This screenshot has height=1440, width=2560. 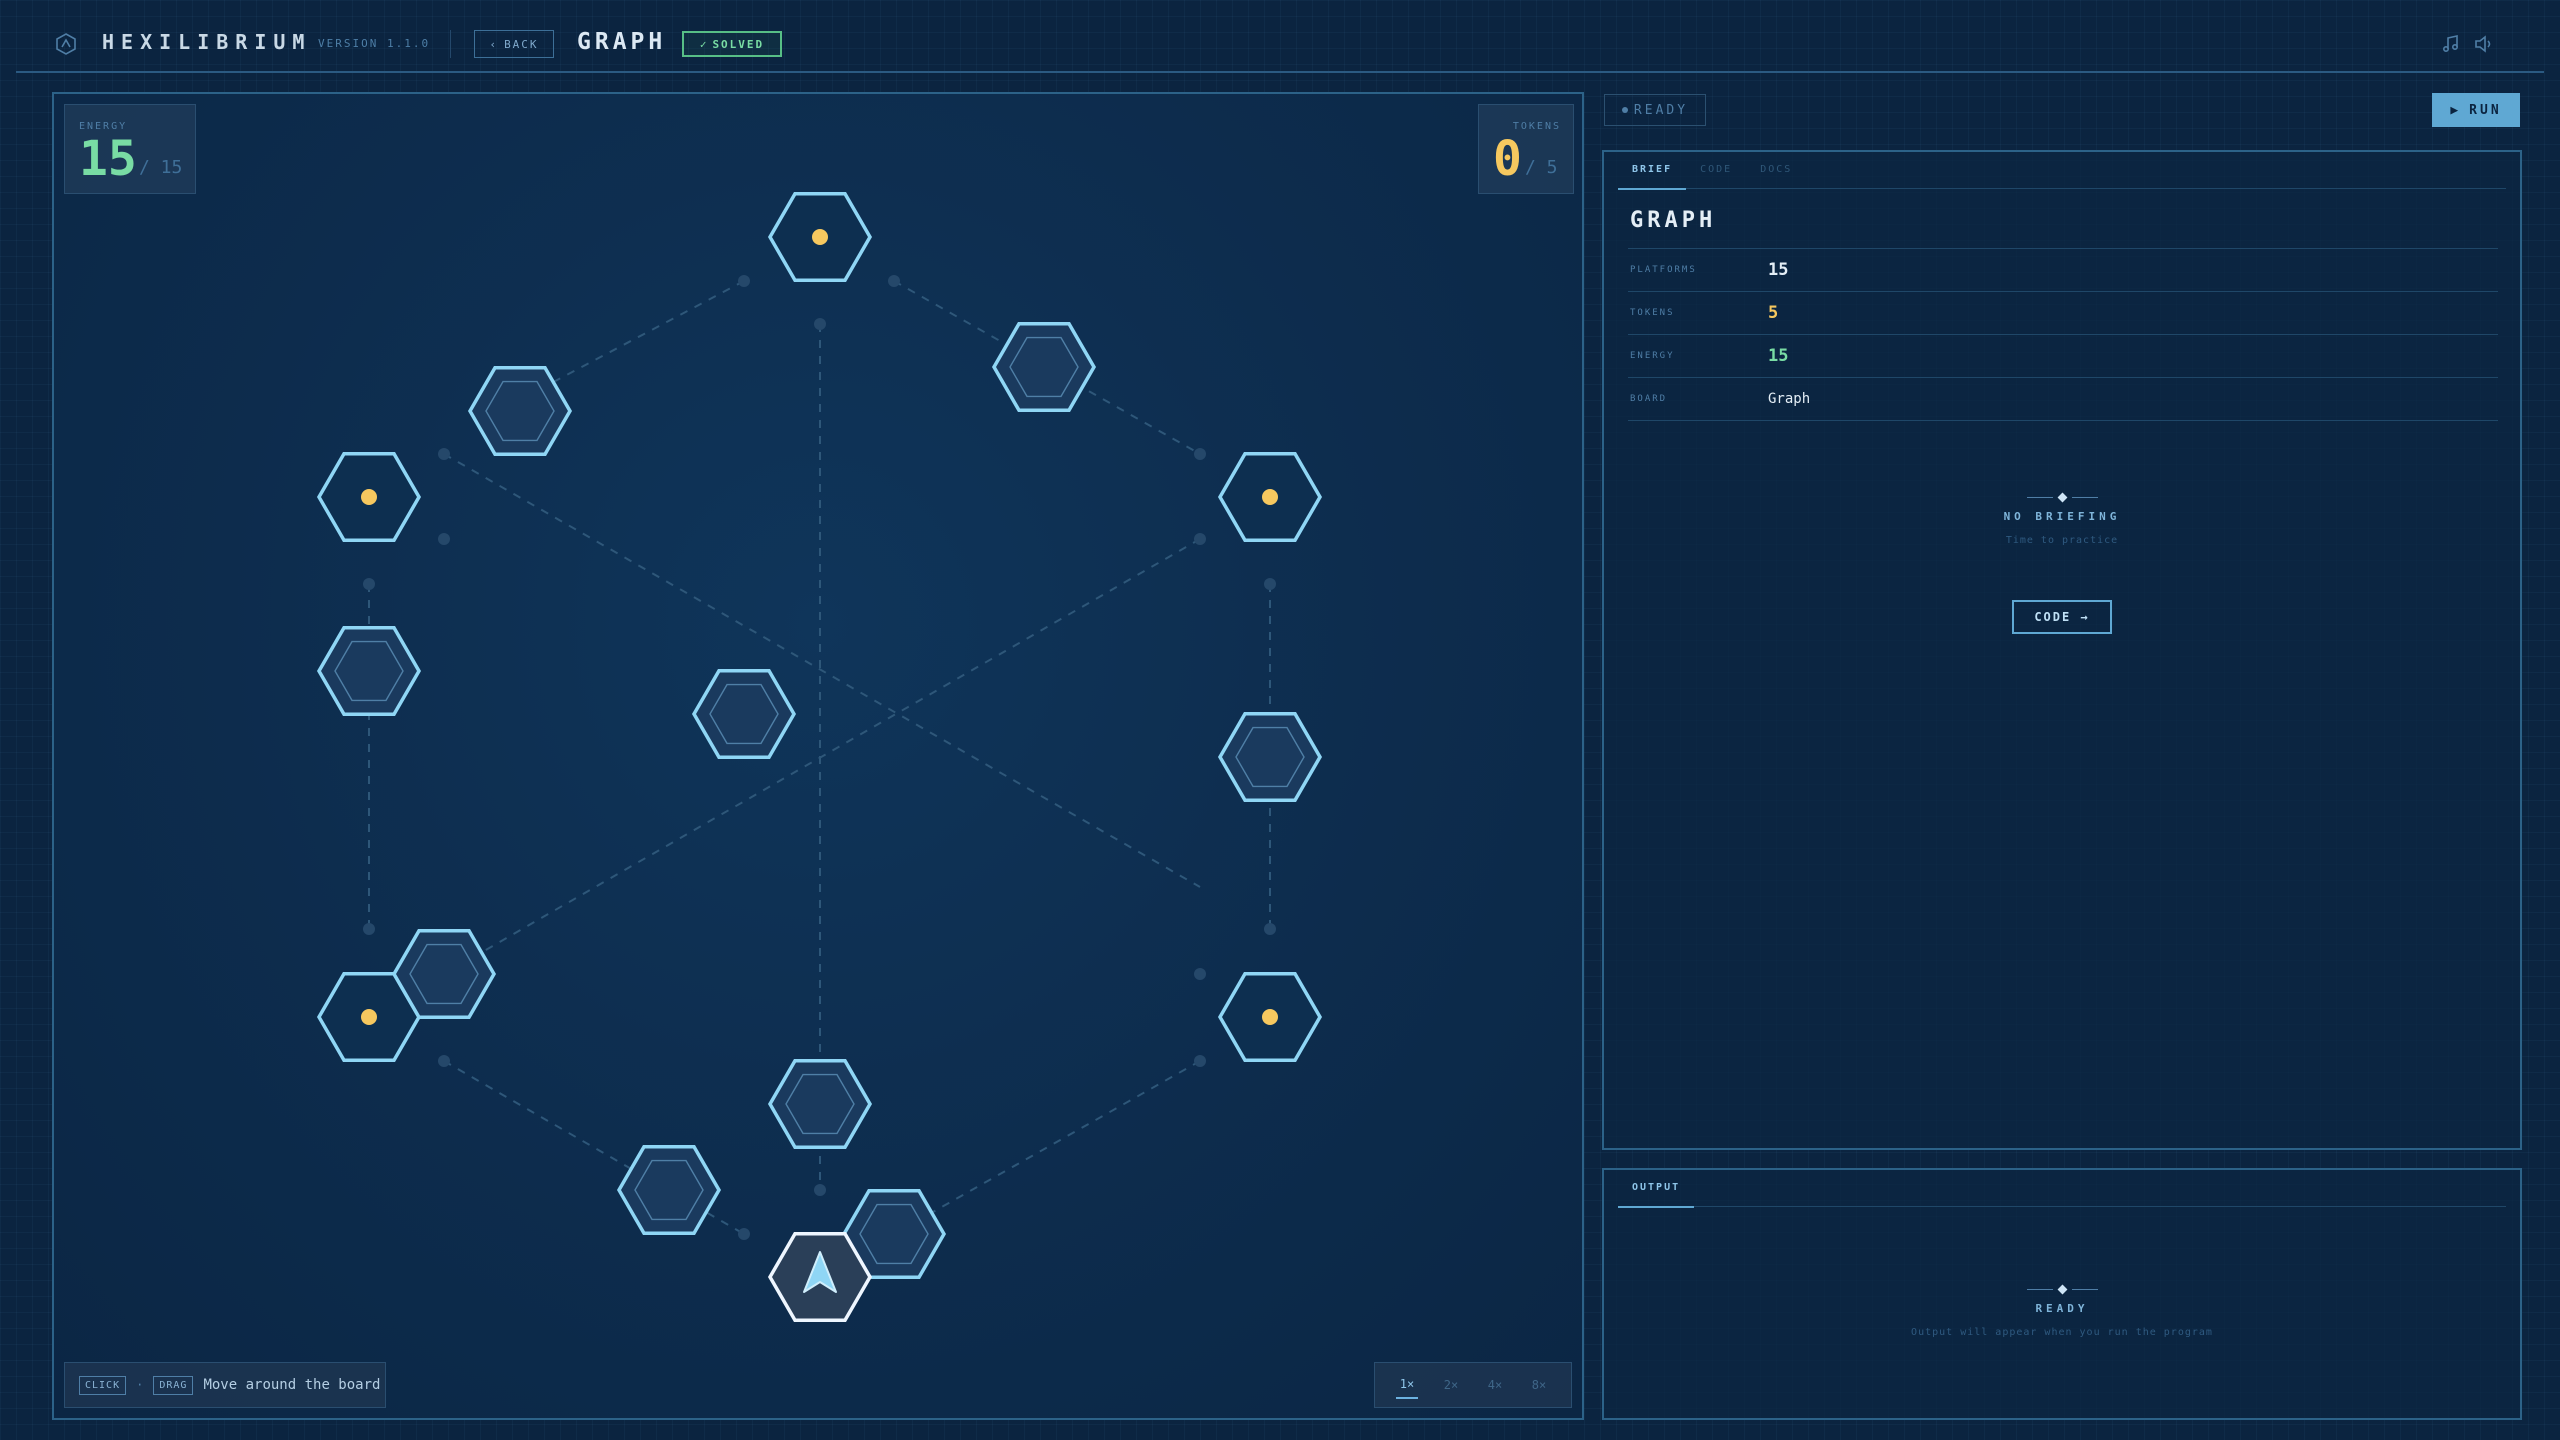 What do you see at coordinates (374, 43) in the screenshot?
I see `version-label: VERSION 1.1.0` at bounding box center [374, 43].